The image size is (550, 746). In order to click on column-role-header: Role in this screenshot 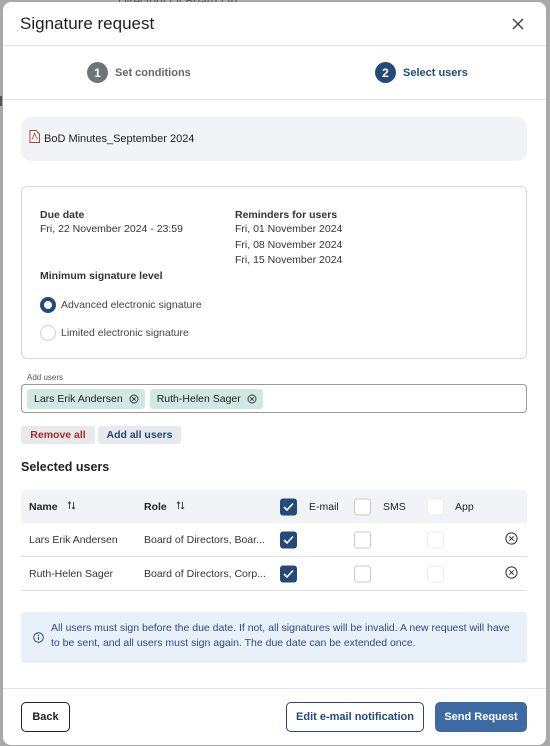, I will do `click(164, 506)`.